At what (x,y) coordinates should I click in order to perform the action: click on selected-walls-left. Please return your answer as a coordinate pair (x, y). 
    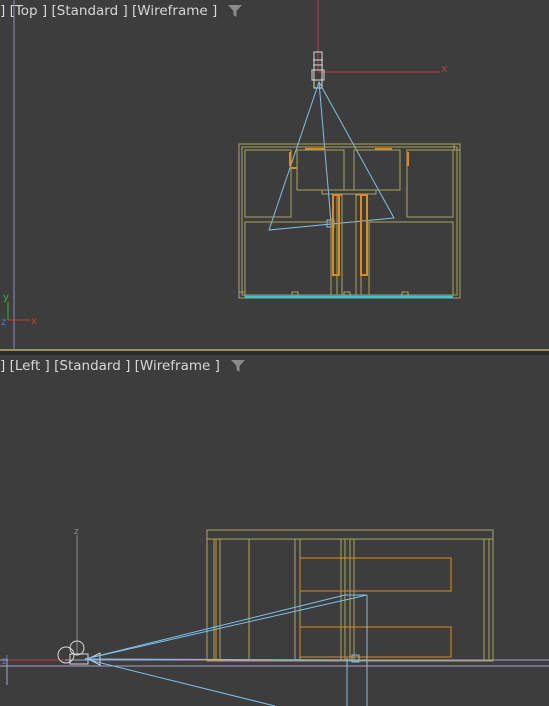
    Looking at the image, I should click on (333, 600).